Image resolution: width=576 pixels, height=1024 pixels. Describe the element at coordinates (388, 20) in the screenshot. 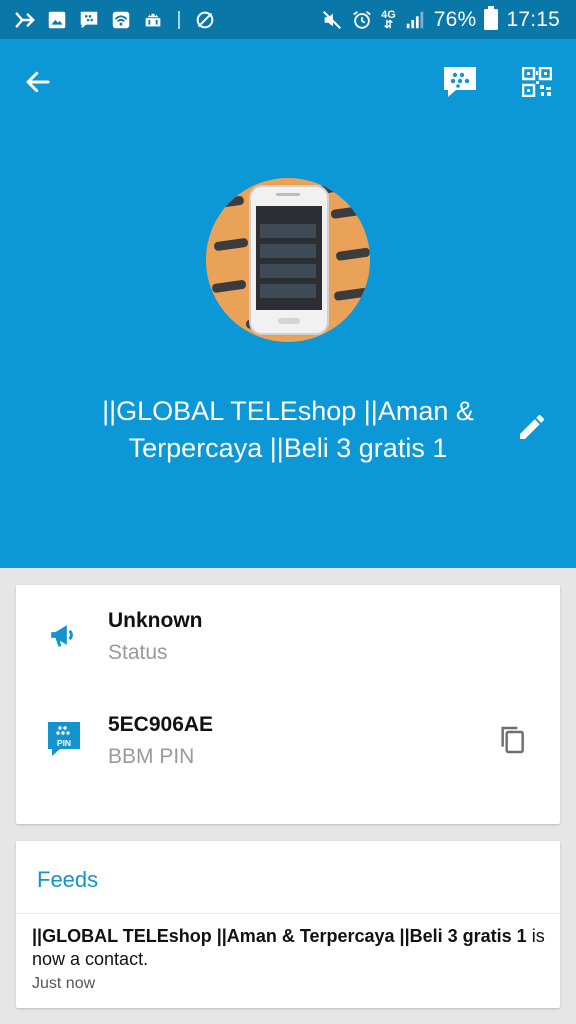

I see `network-type: 4G ⇵` at that location.